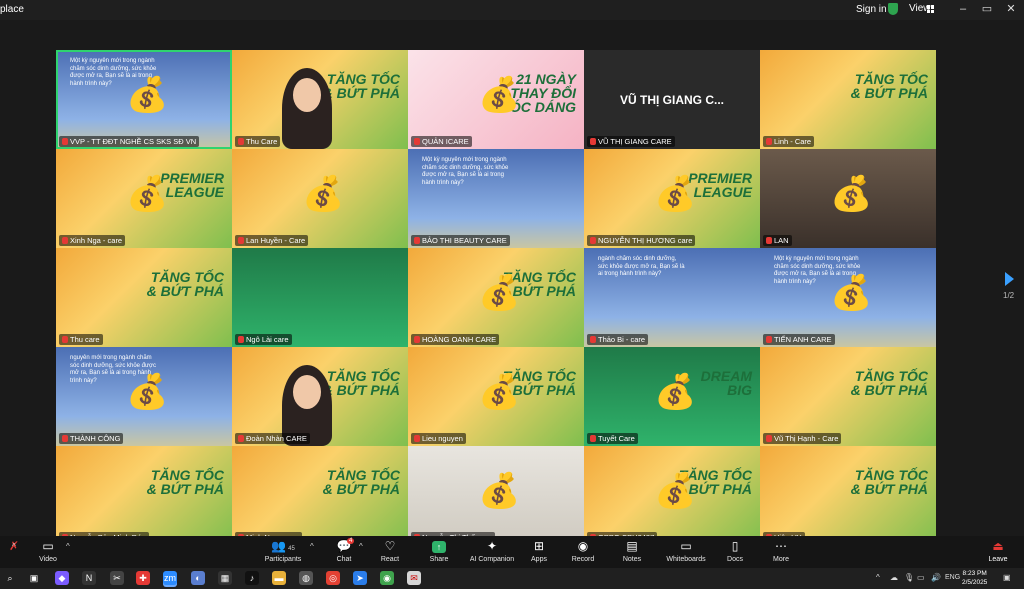 The image size is (1024, 589). What do you see at coordinates (414, 578) in the screenshot?
I see `app-icon: ✉` at bounding box center [414, 578].